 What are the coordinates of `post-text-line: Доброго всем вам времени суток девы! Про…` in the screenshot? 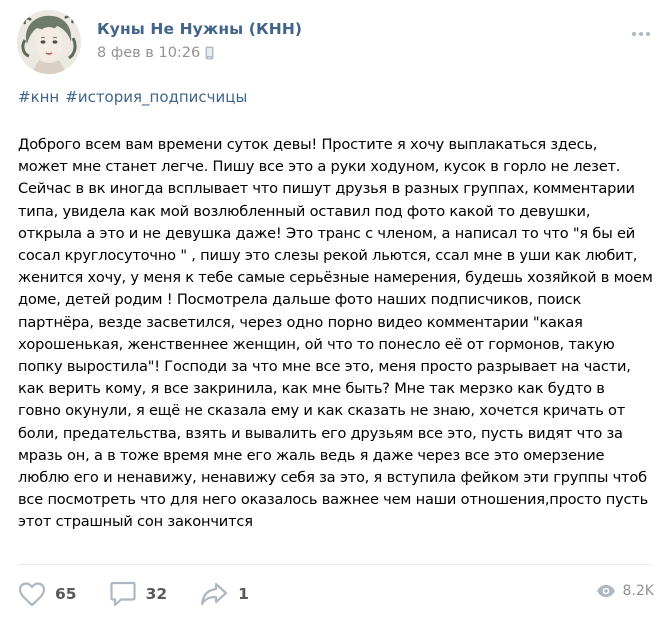 It's located at (308, 144).